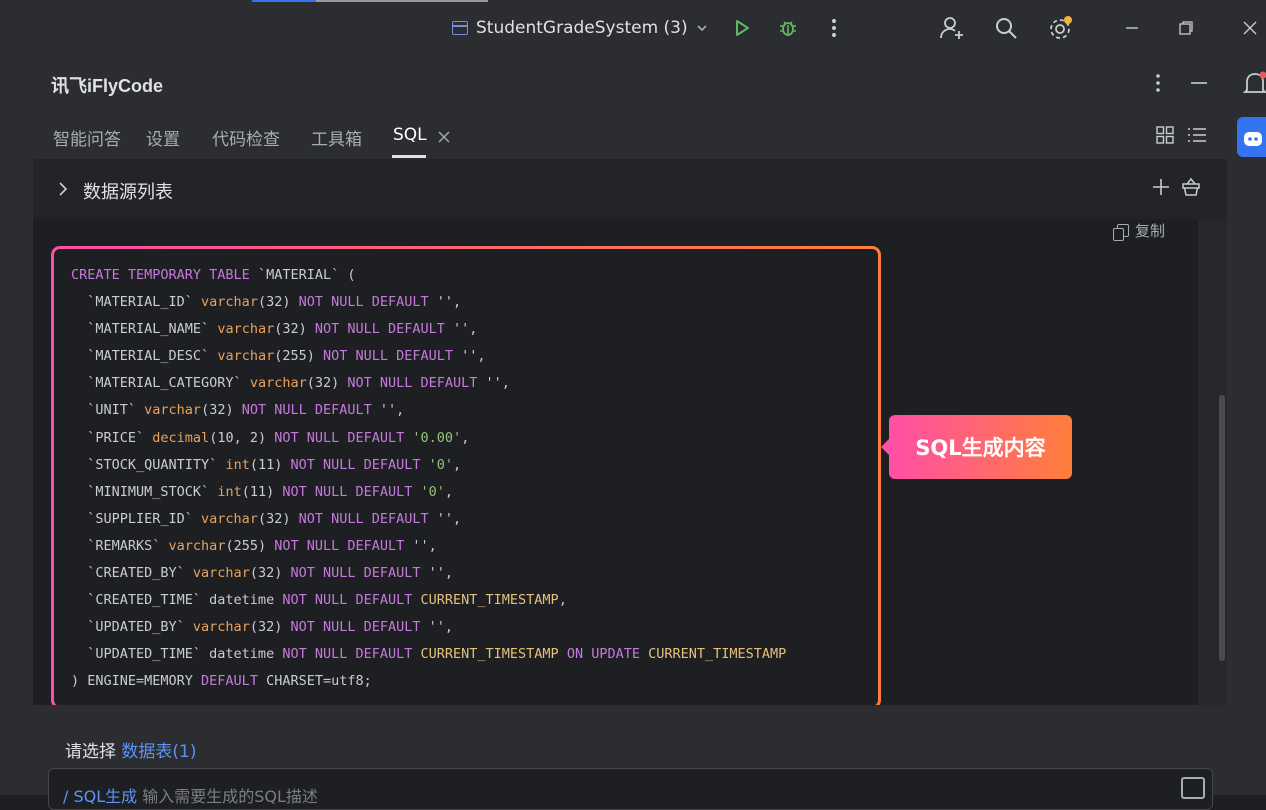 The image size is (1266, 810). I want to click on iflycode-toolwindow-button, so click(1251, 137).